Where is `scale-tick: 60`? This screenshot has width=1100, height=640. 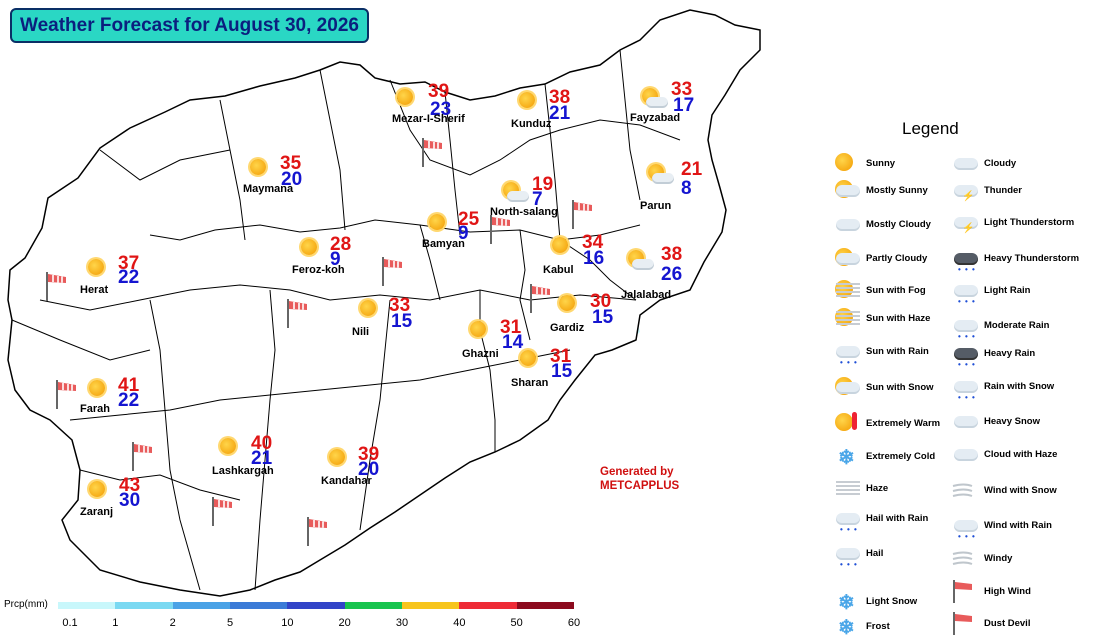
scale-tick: 60 is located at coordinates (574, 623).